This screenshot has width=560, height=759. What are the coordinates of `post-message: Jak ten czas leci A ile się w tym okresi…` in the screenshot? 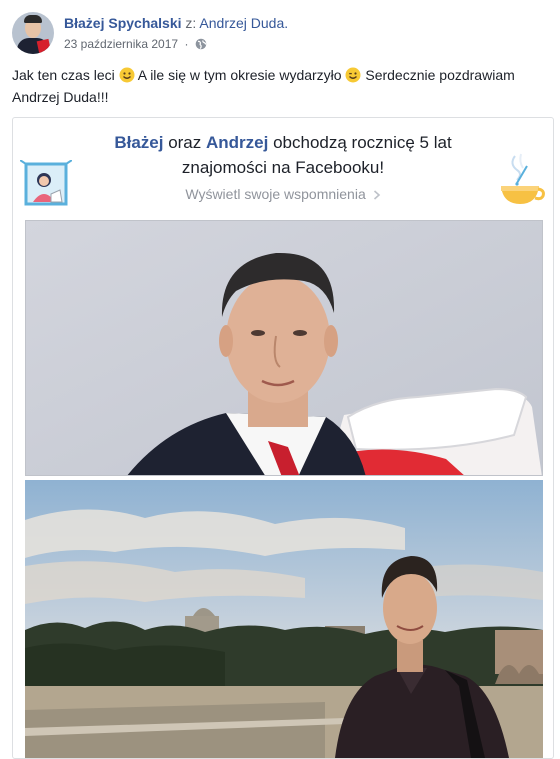 It's located at (277, 86).